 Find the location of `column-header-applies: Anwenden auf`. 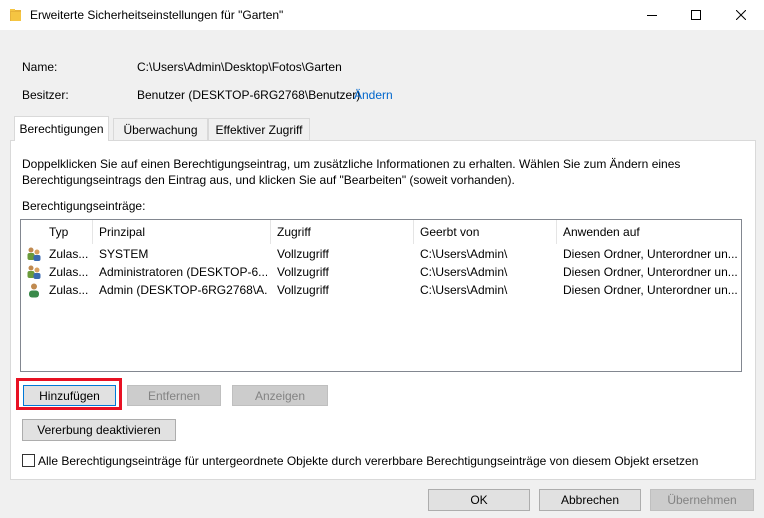

column-header-applies: Anwenden auf is located at coordinates (649, 232).